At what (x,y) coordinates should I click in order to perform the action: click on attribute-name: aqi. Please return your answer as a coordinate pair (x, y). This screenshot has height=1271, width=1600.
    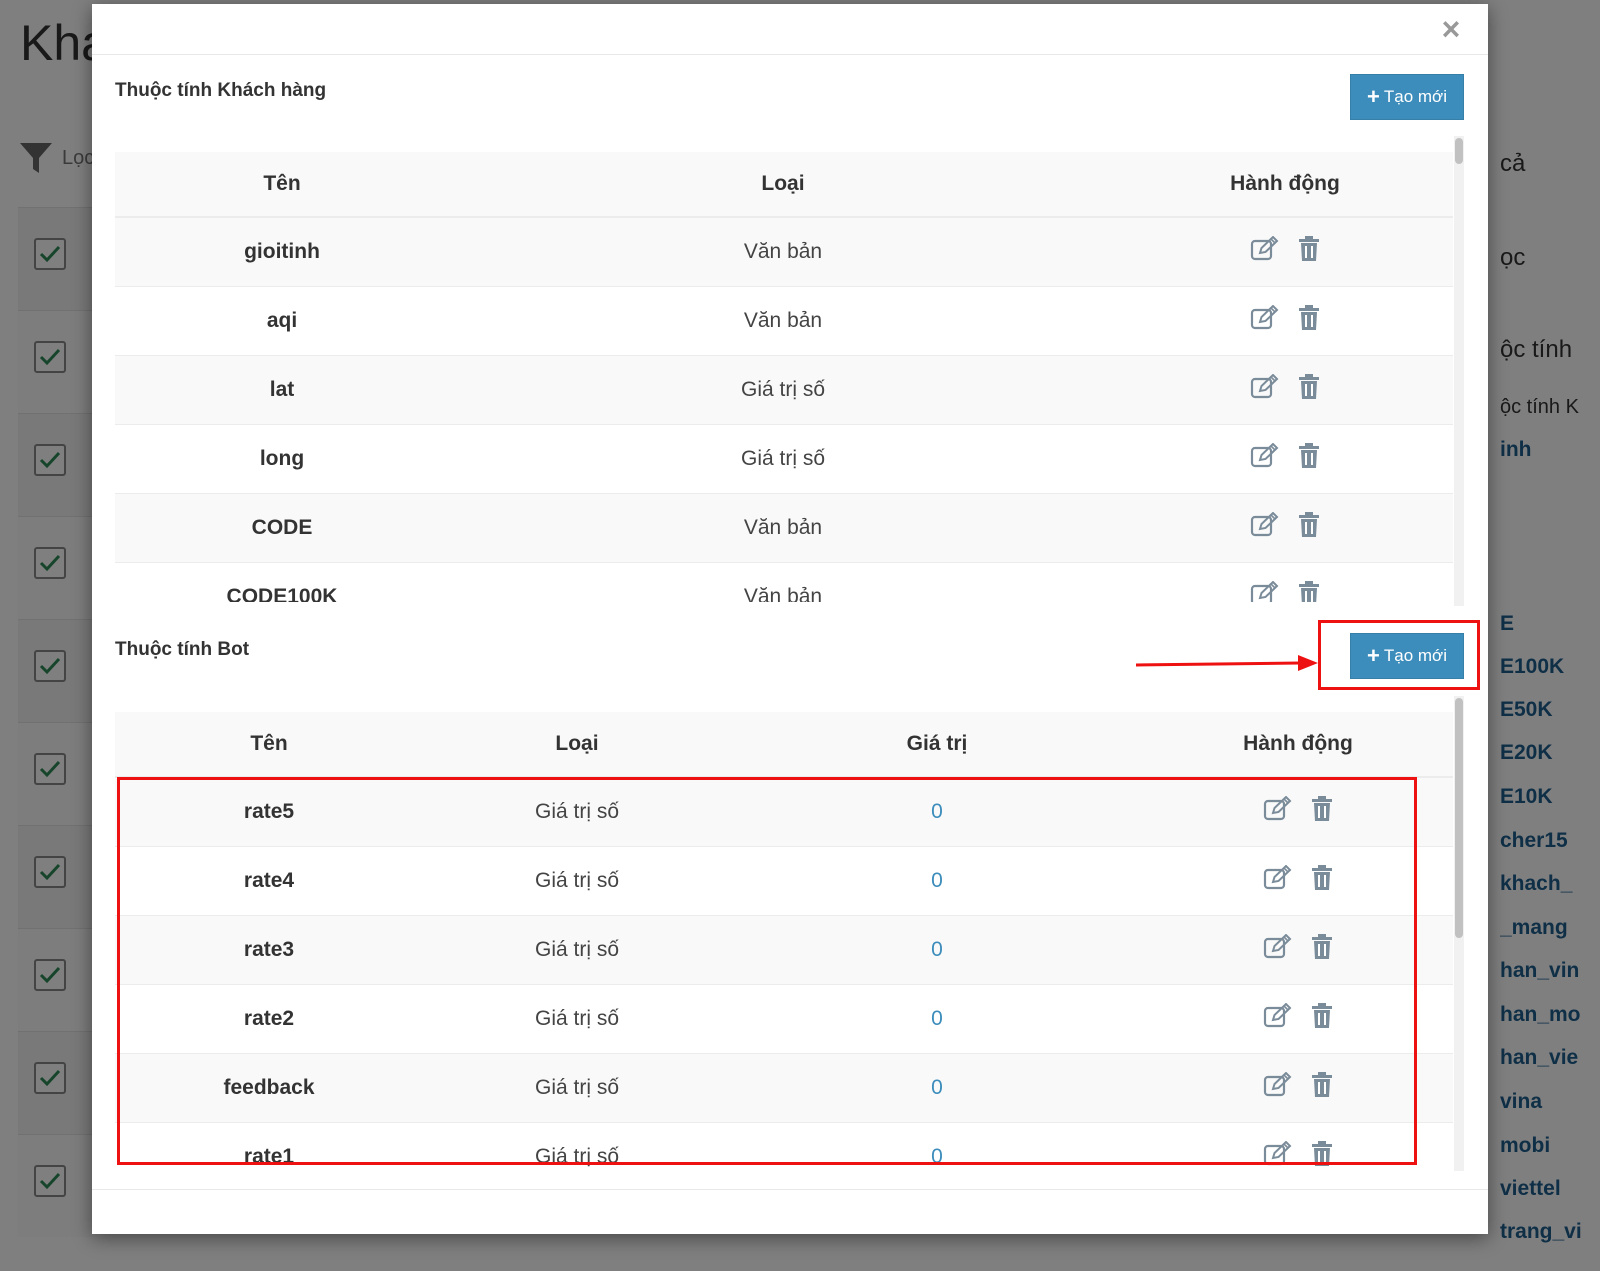
    Looking at the image, I should click on (282, 321).